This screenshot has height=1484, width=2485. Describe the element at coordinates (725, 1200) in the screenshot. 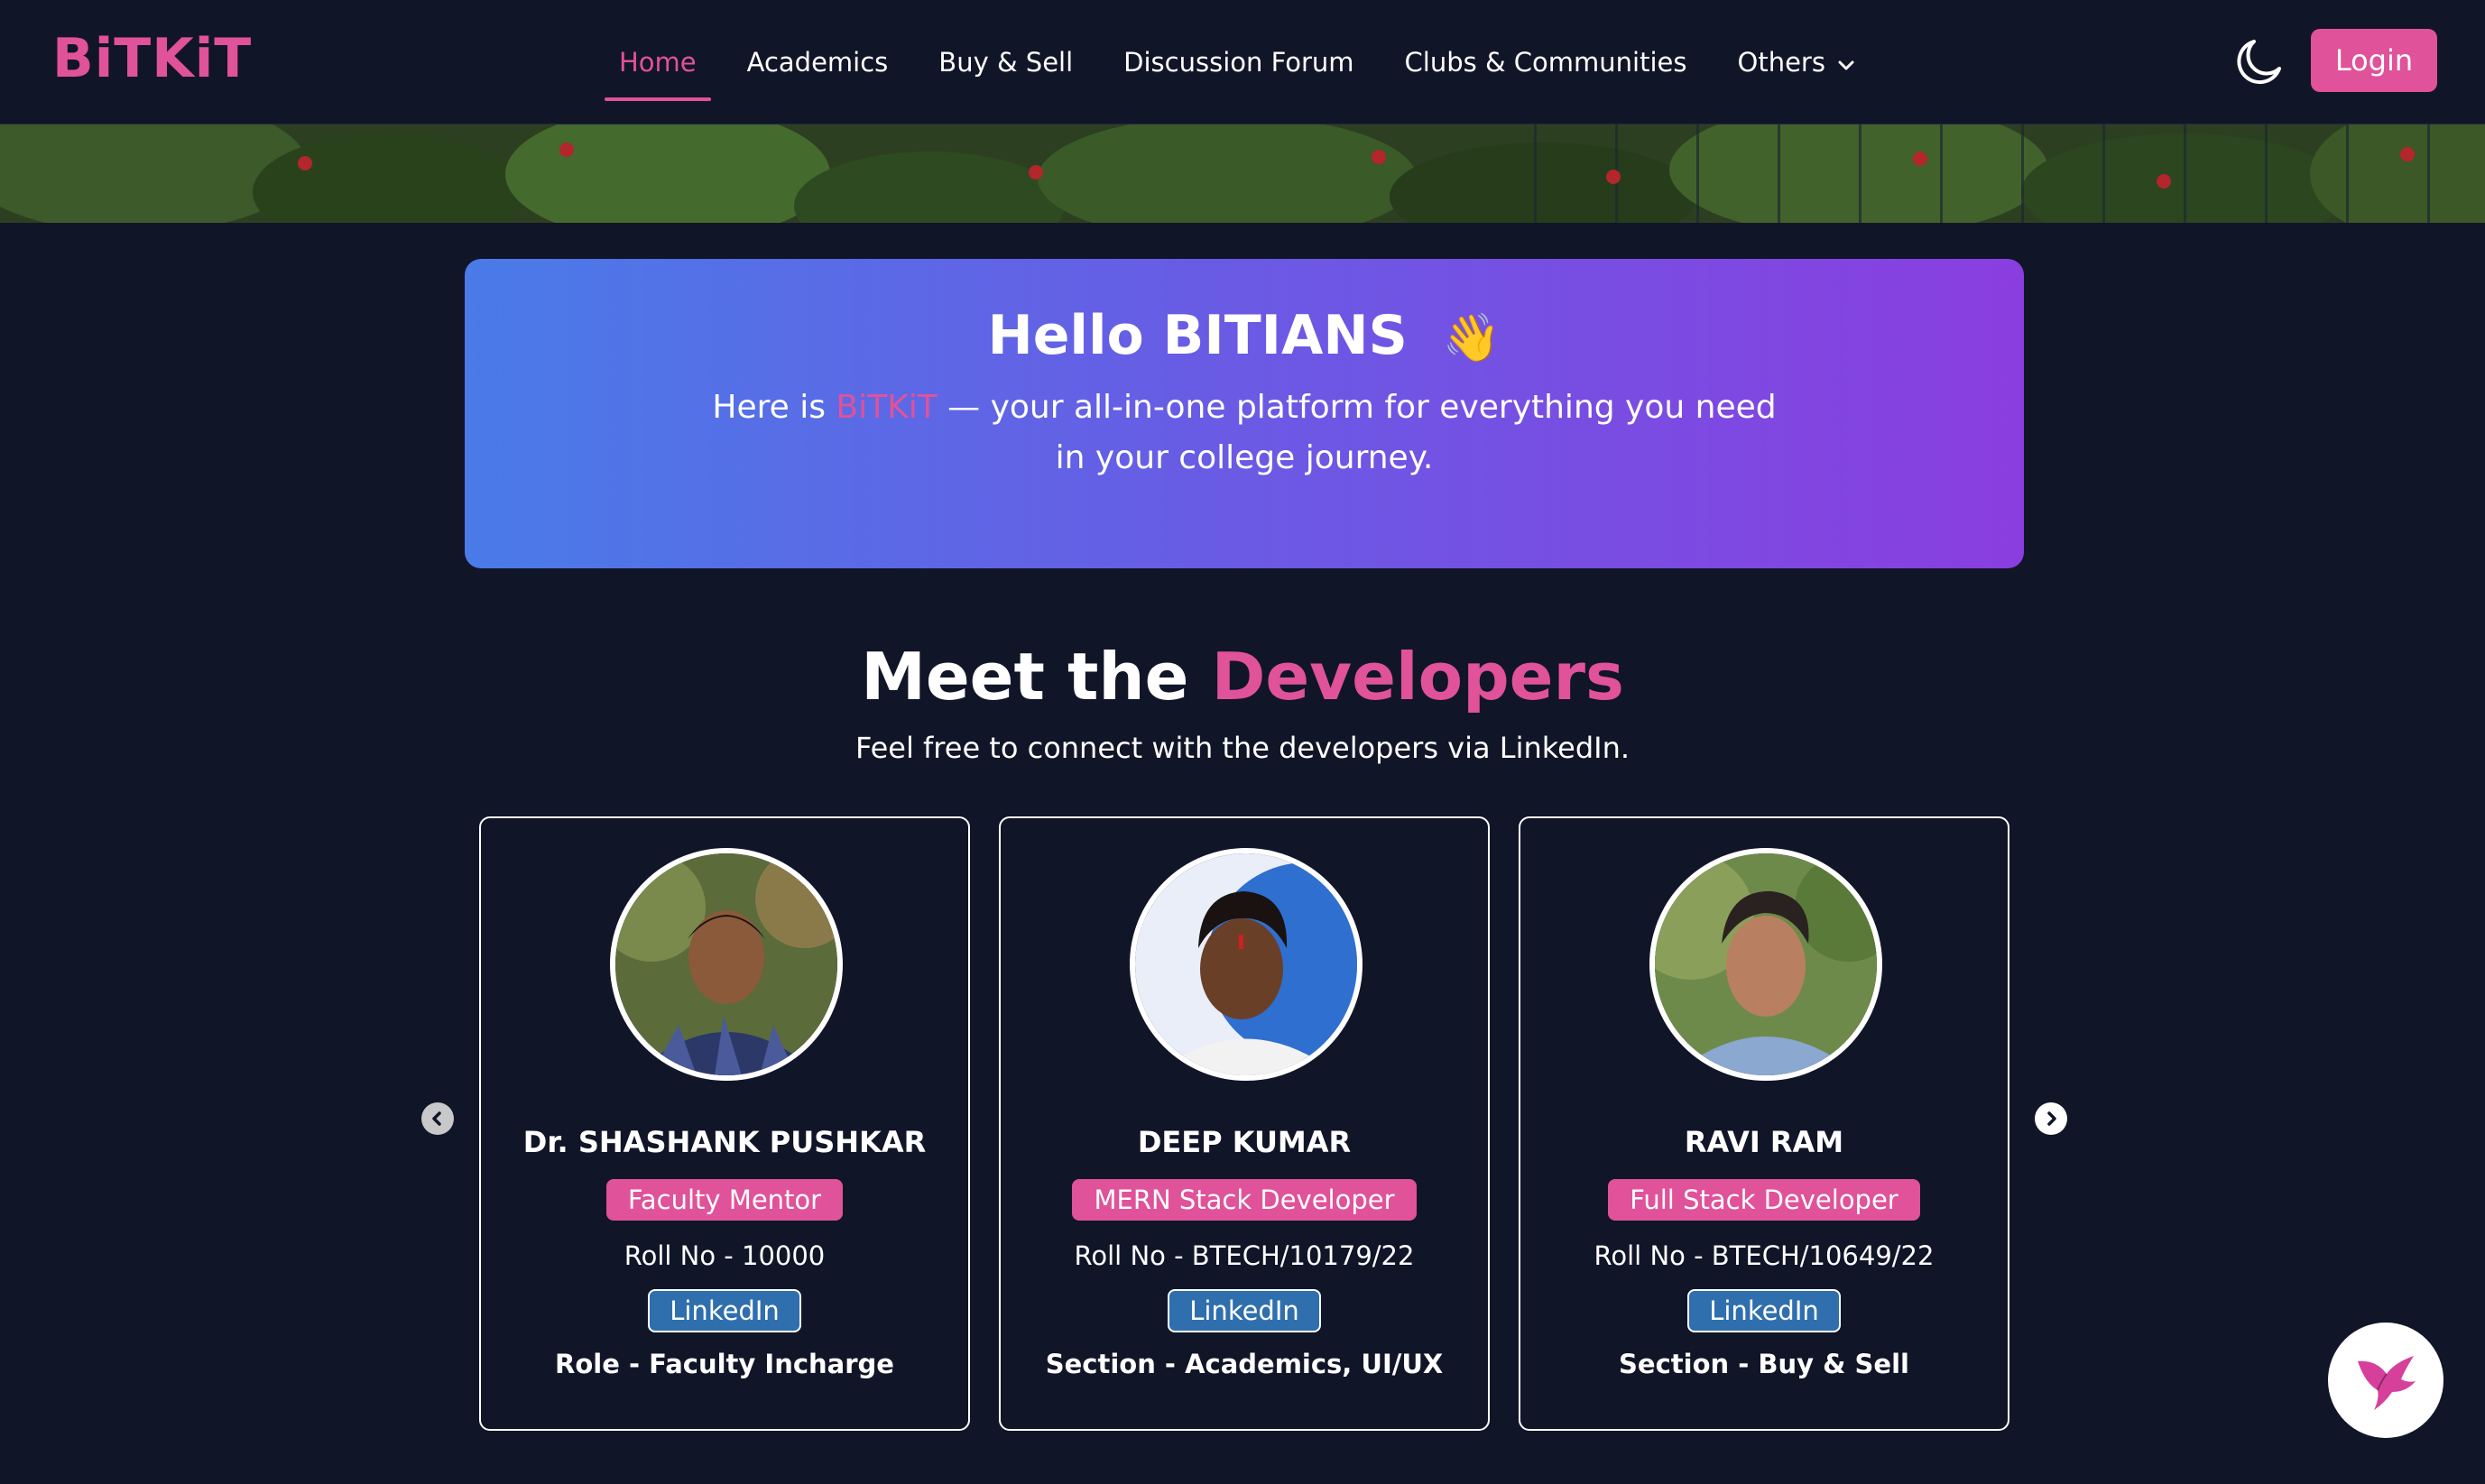

I see `role-badge: Faculty Mentor` at that location.